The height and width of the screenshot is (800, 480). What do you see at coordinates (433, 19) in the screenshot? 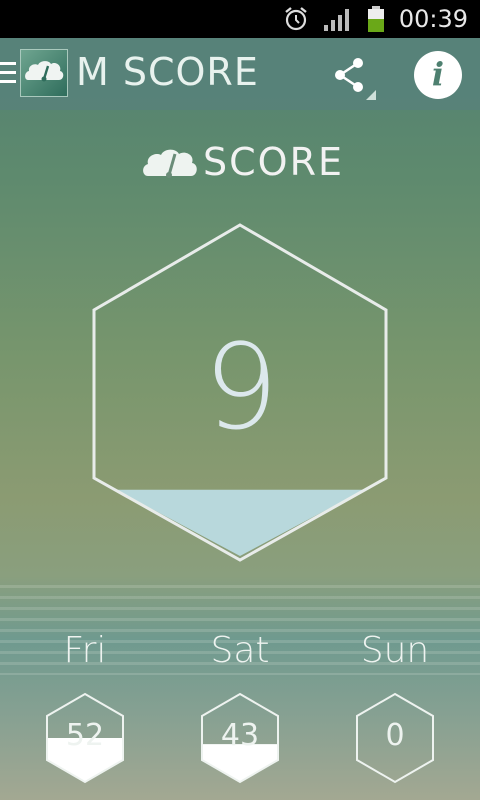
I see `status-time: 00:39` at bounding box center [433, 19].